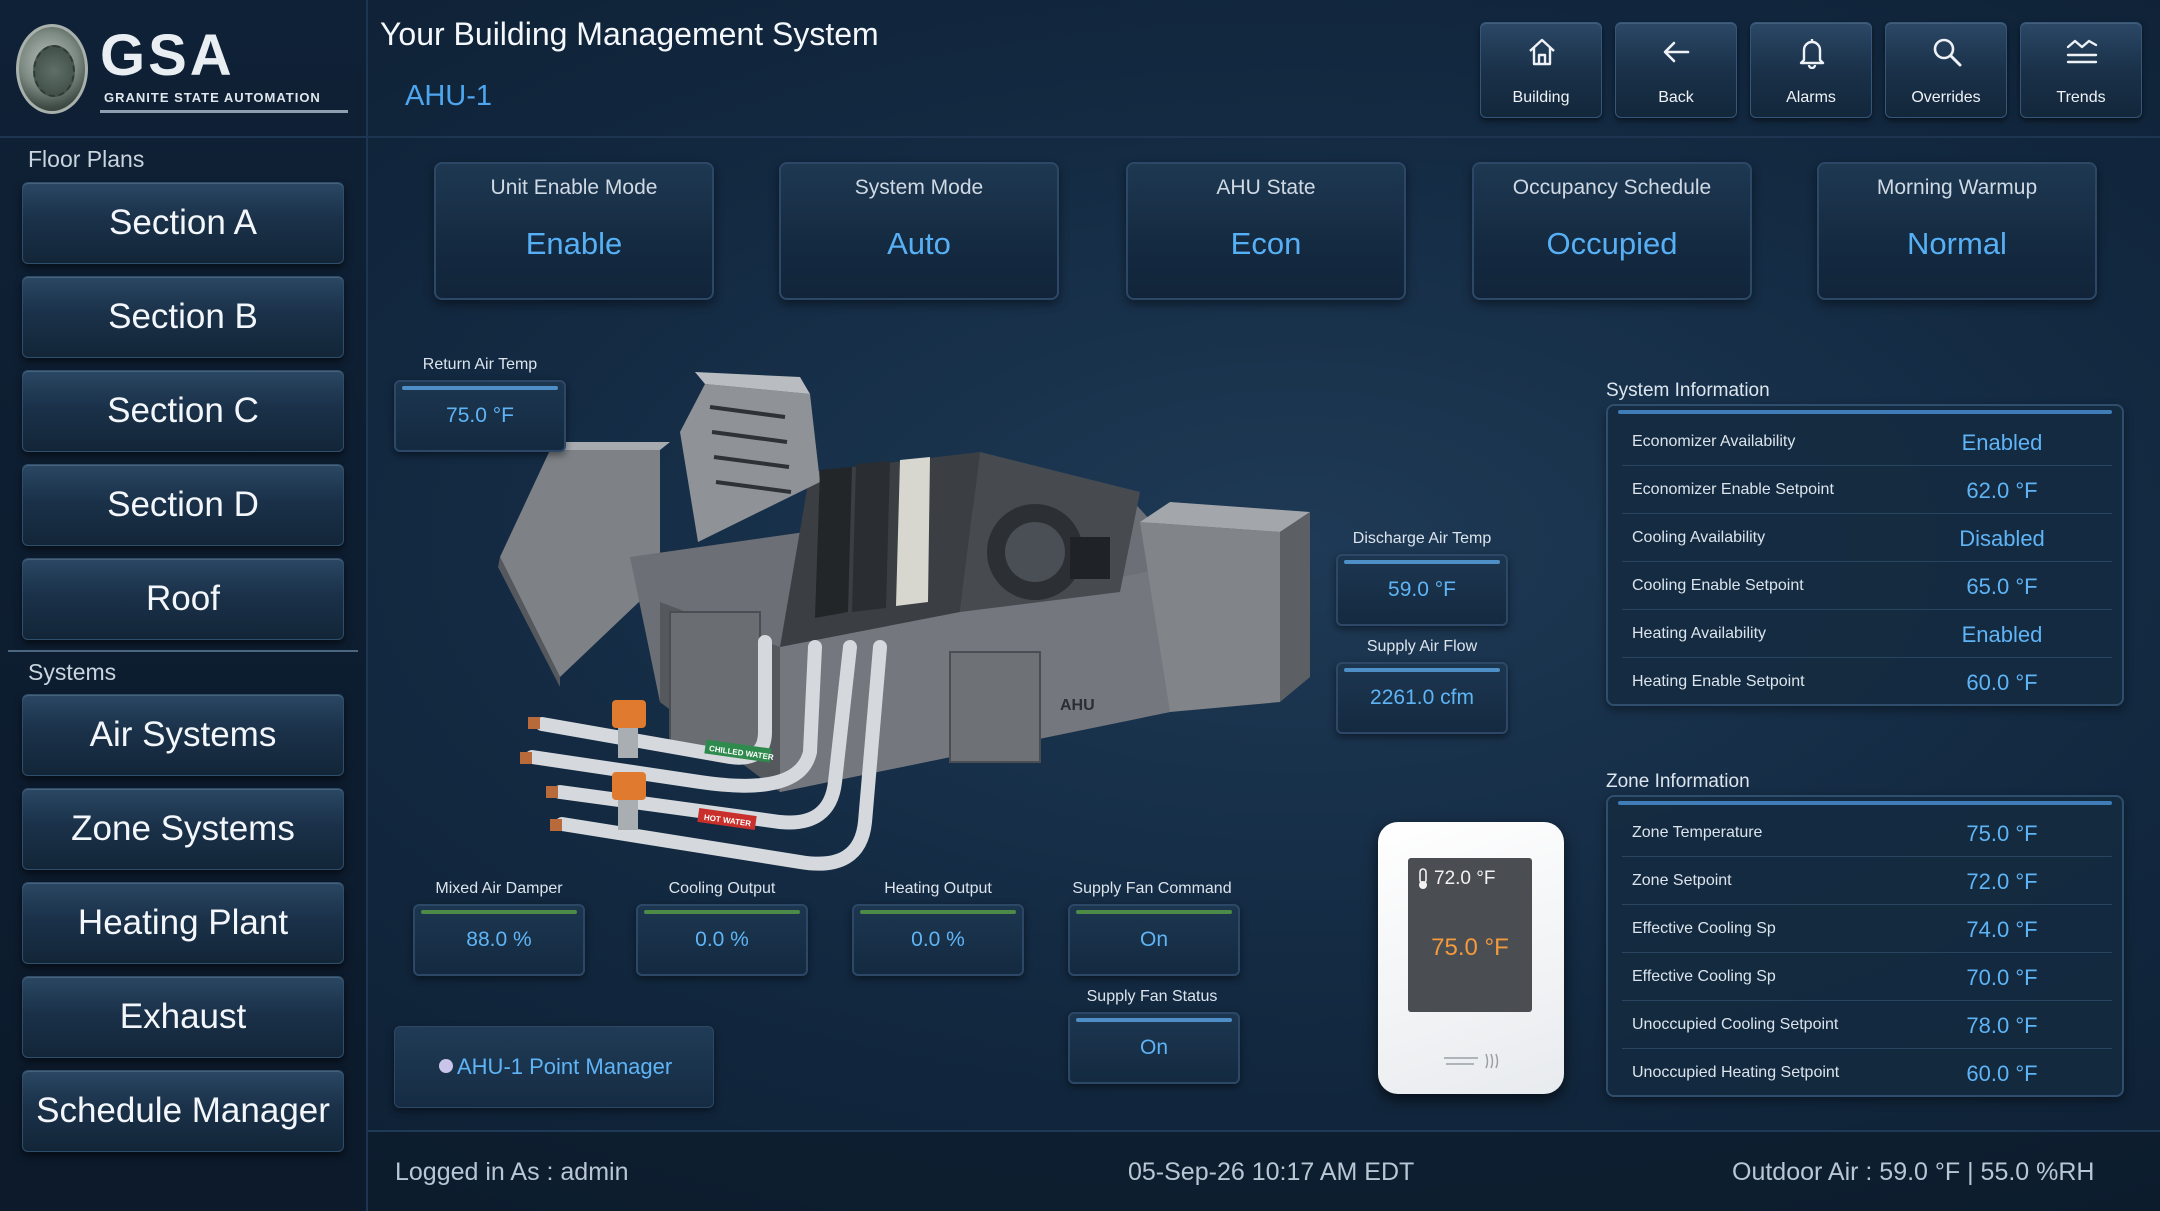  What do you see at coordinates (86, 159) in the screenshot?
I see `floor-plans-label: Floor Plans` at bounding box center [86, 159].